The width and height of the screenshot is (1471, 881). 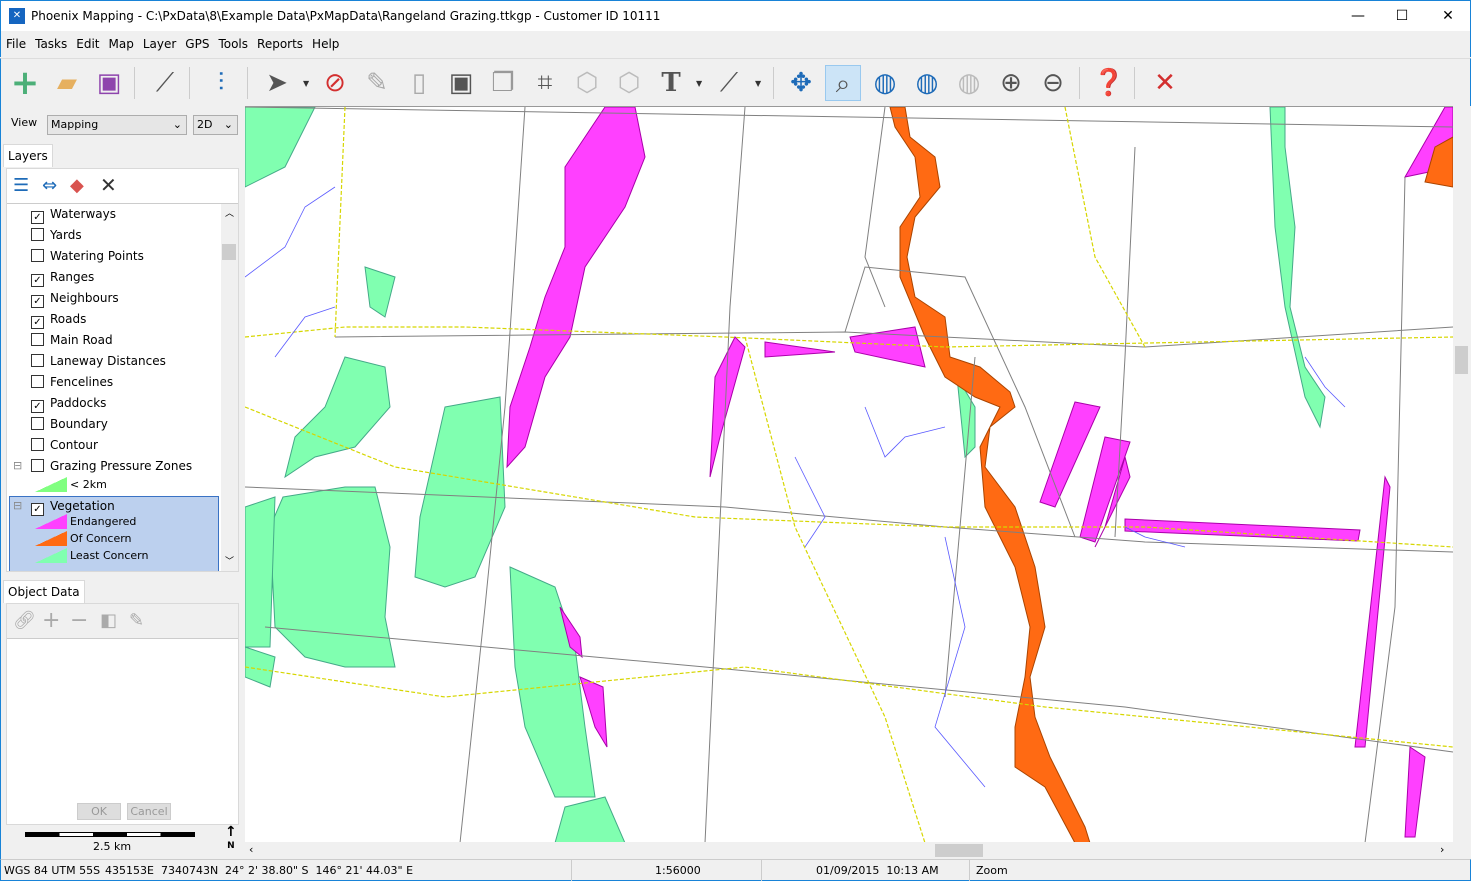 I want to click on link-icon: 🔗︎, so click(x=24, y=620).